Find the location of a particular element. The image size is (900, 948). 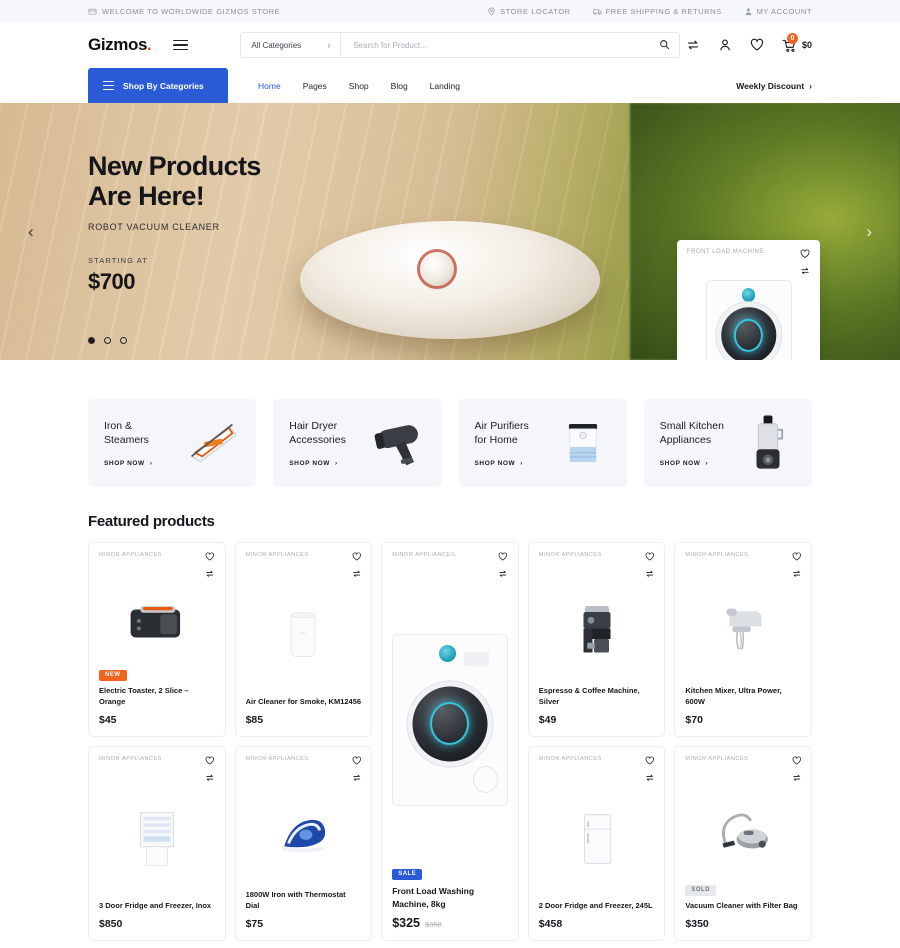

search-bar: All Categories › is located at coordinates (460, 45).